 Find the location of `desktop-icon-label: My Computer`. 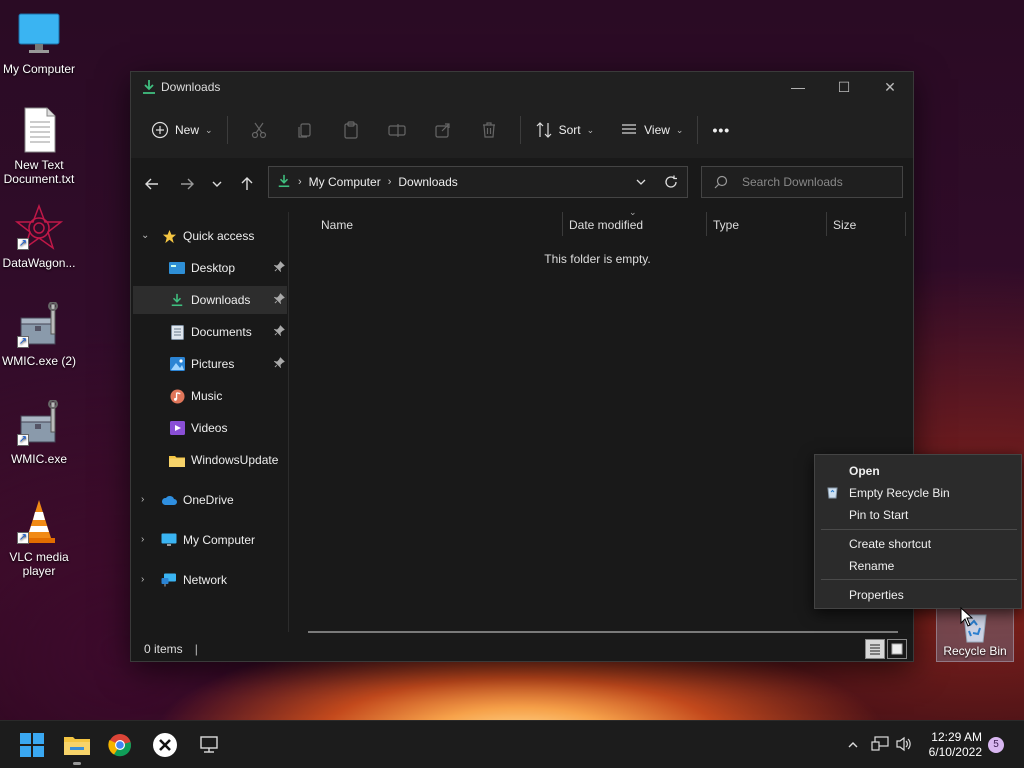

desktop-icon-label: My Computer is located at coordinates (39, 69).